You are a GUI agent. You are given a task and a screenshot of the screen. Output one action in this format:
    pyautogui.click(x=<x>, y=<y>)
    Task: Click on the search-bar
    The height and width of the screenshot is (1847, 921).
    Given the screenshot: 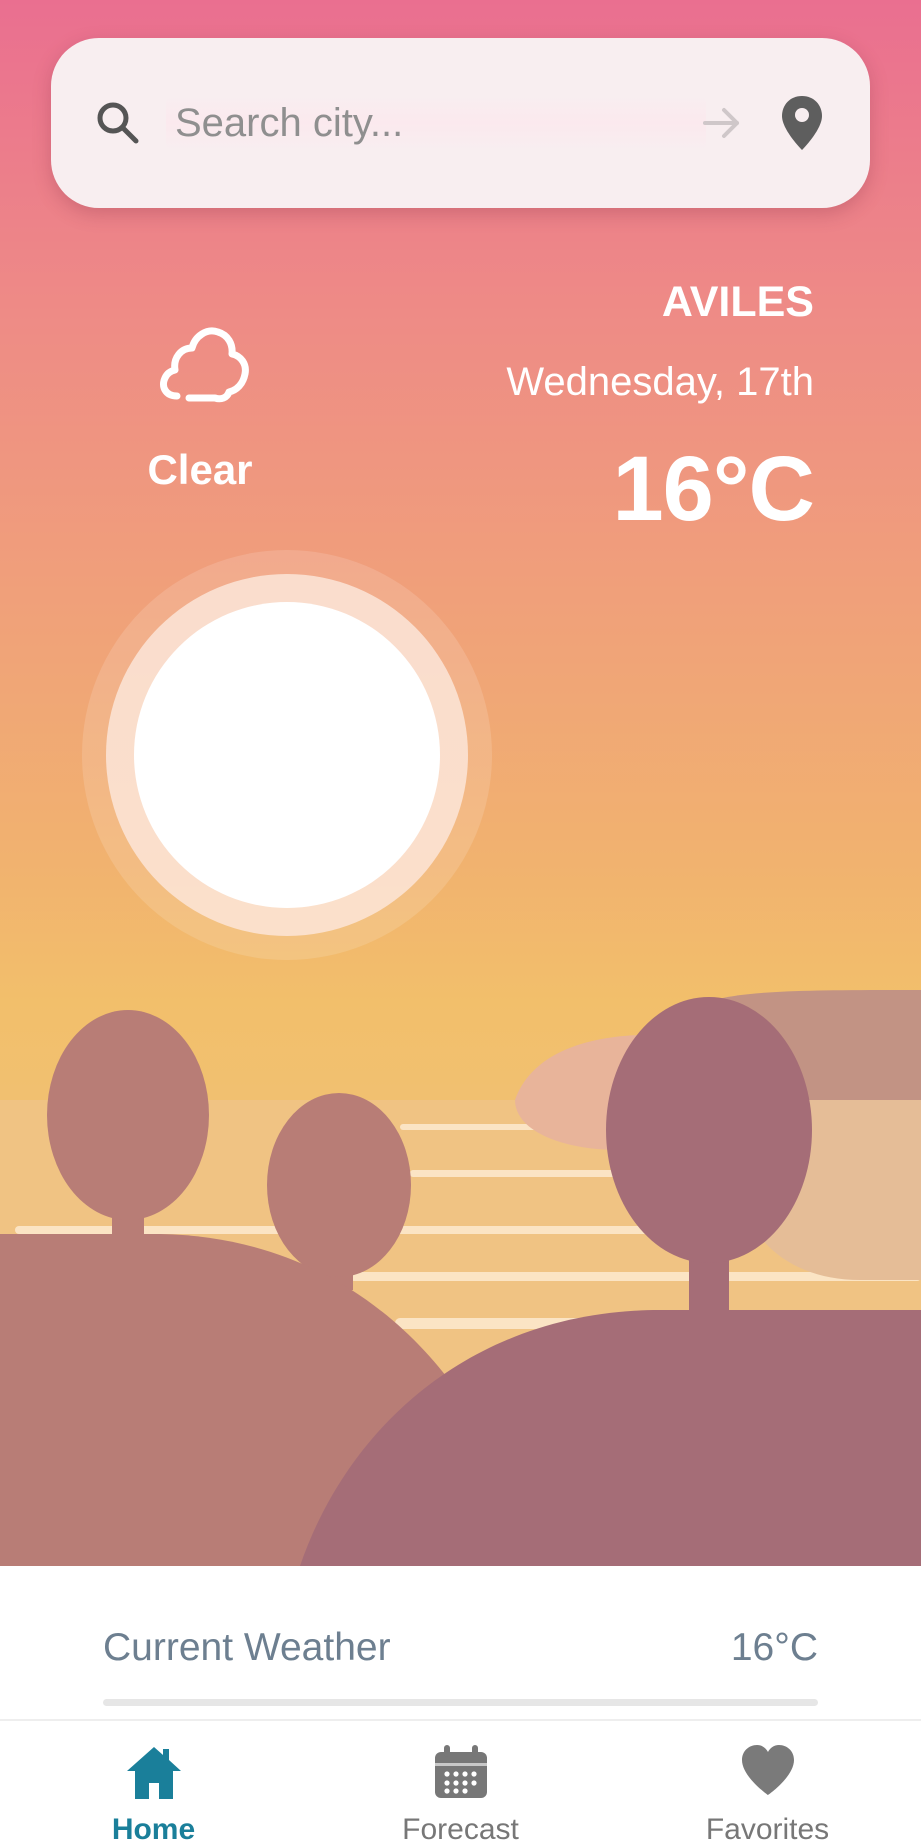 What is the action you would take?
    pyautogui.click(x=460, y=123)
    